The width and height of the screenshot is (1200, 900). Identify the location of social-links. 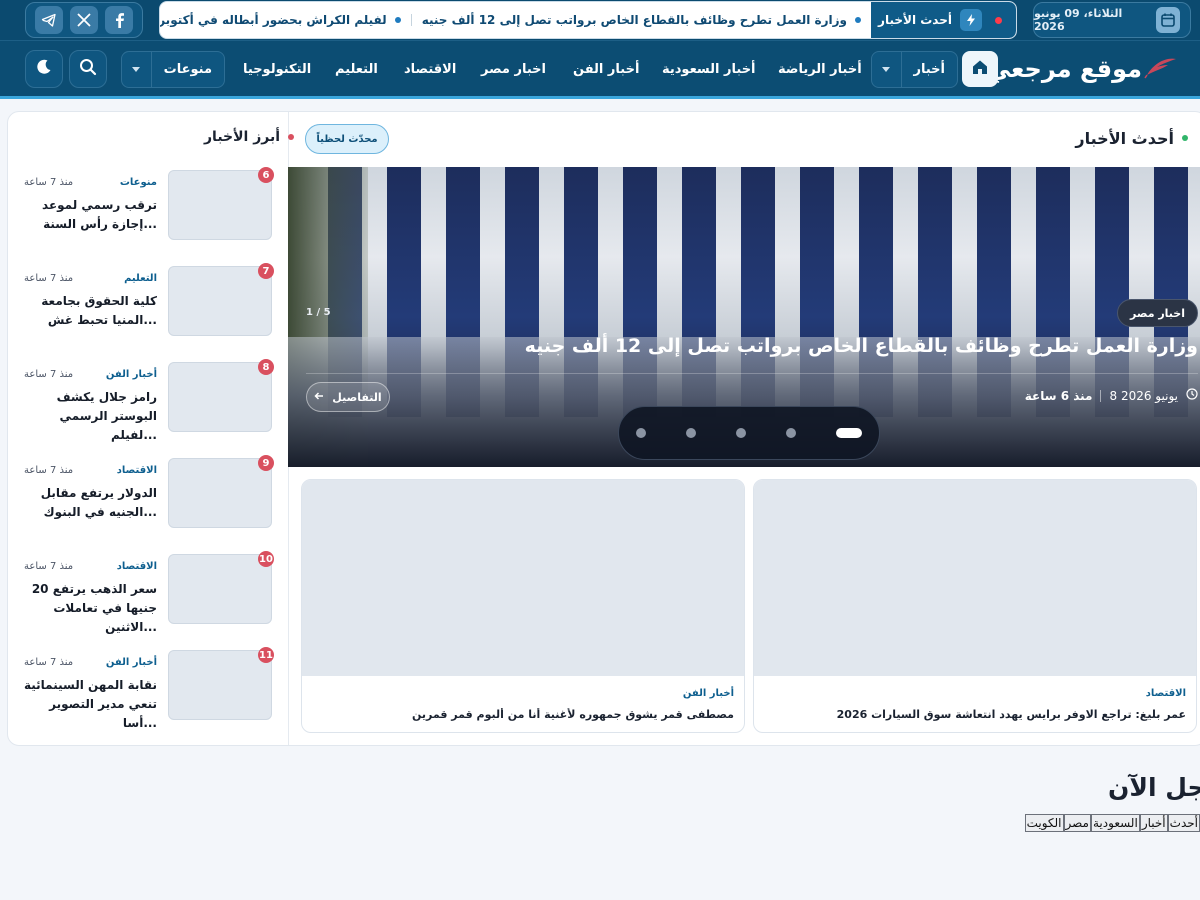
(84, 20).